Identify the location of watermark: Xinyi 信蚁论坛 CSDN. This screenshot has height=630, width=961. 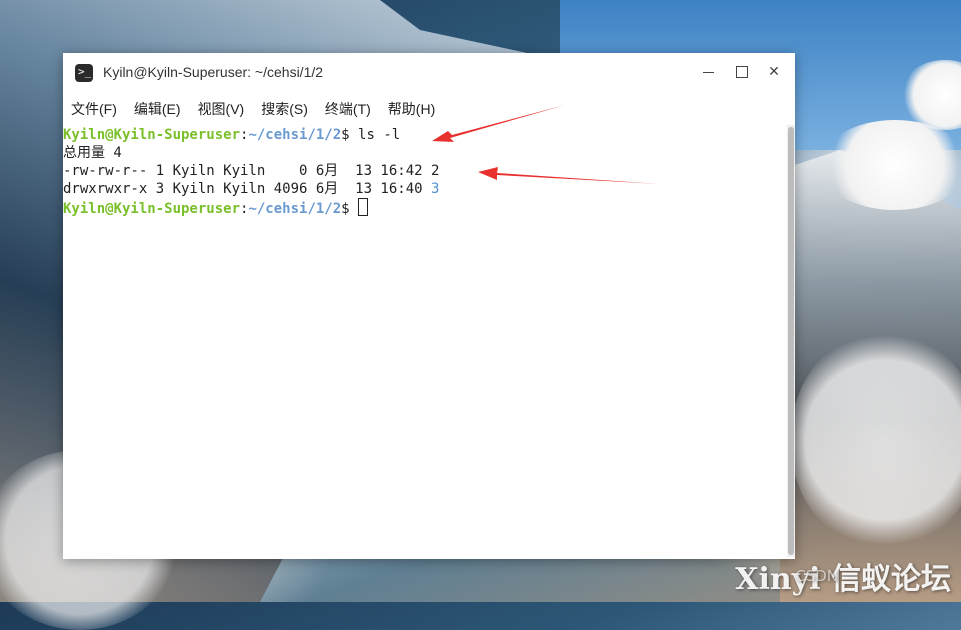
(843, 576).